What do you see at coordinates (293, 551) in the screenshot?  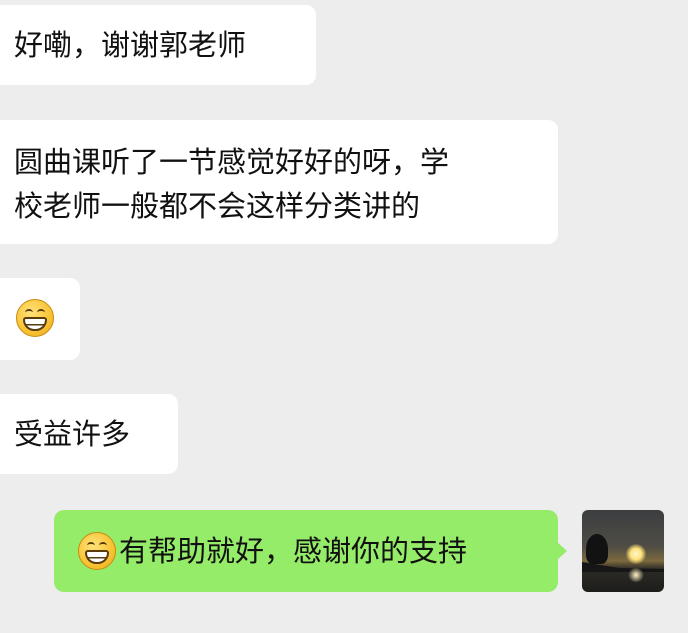 I see `message-text: 有帮助就好，感谢你的支持` at bounding box center [293, 551].